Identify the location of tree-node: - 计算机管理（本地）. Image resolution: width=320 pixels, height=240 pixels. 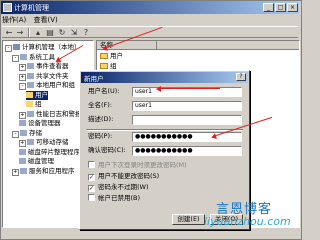
(43, 47).